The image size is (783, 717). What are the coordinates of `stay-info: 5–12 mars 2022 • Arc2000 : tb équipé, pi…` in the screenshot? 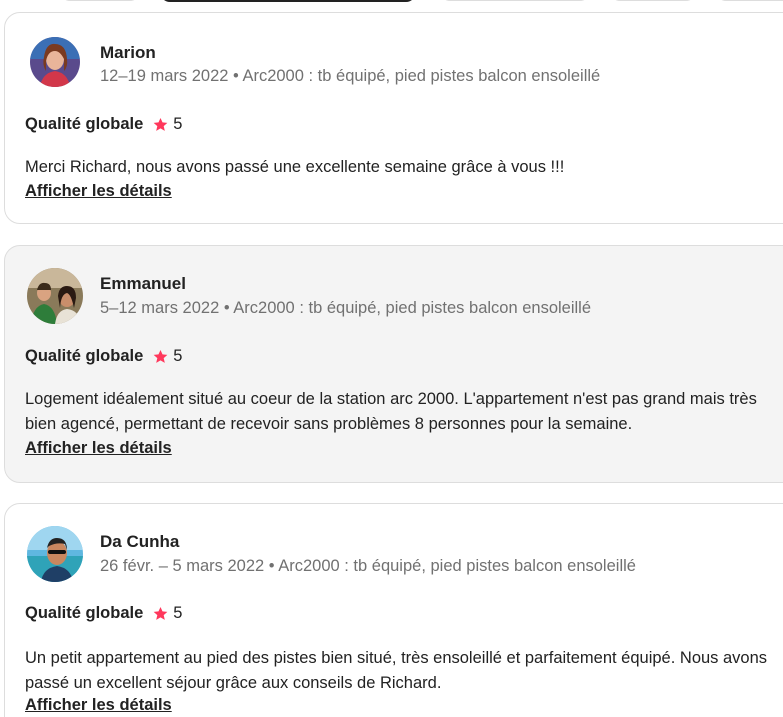 It's located at (346, 308).